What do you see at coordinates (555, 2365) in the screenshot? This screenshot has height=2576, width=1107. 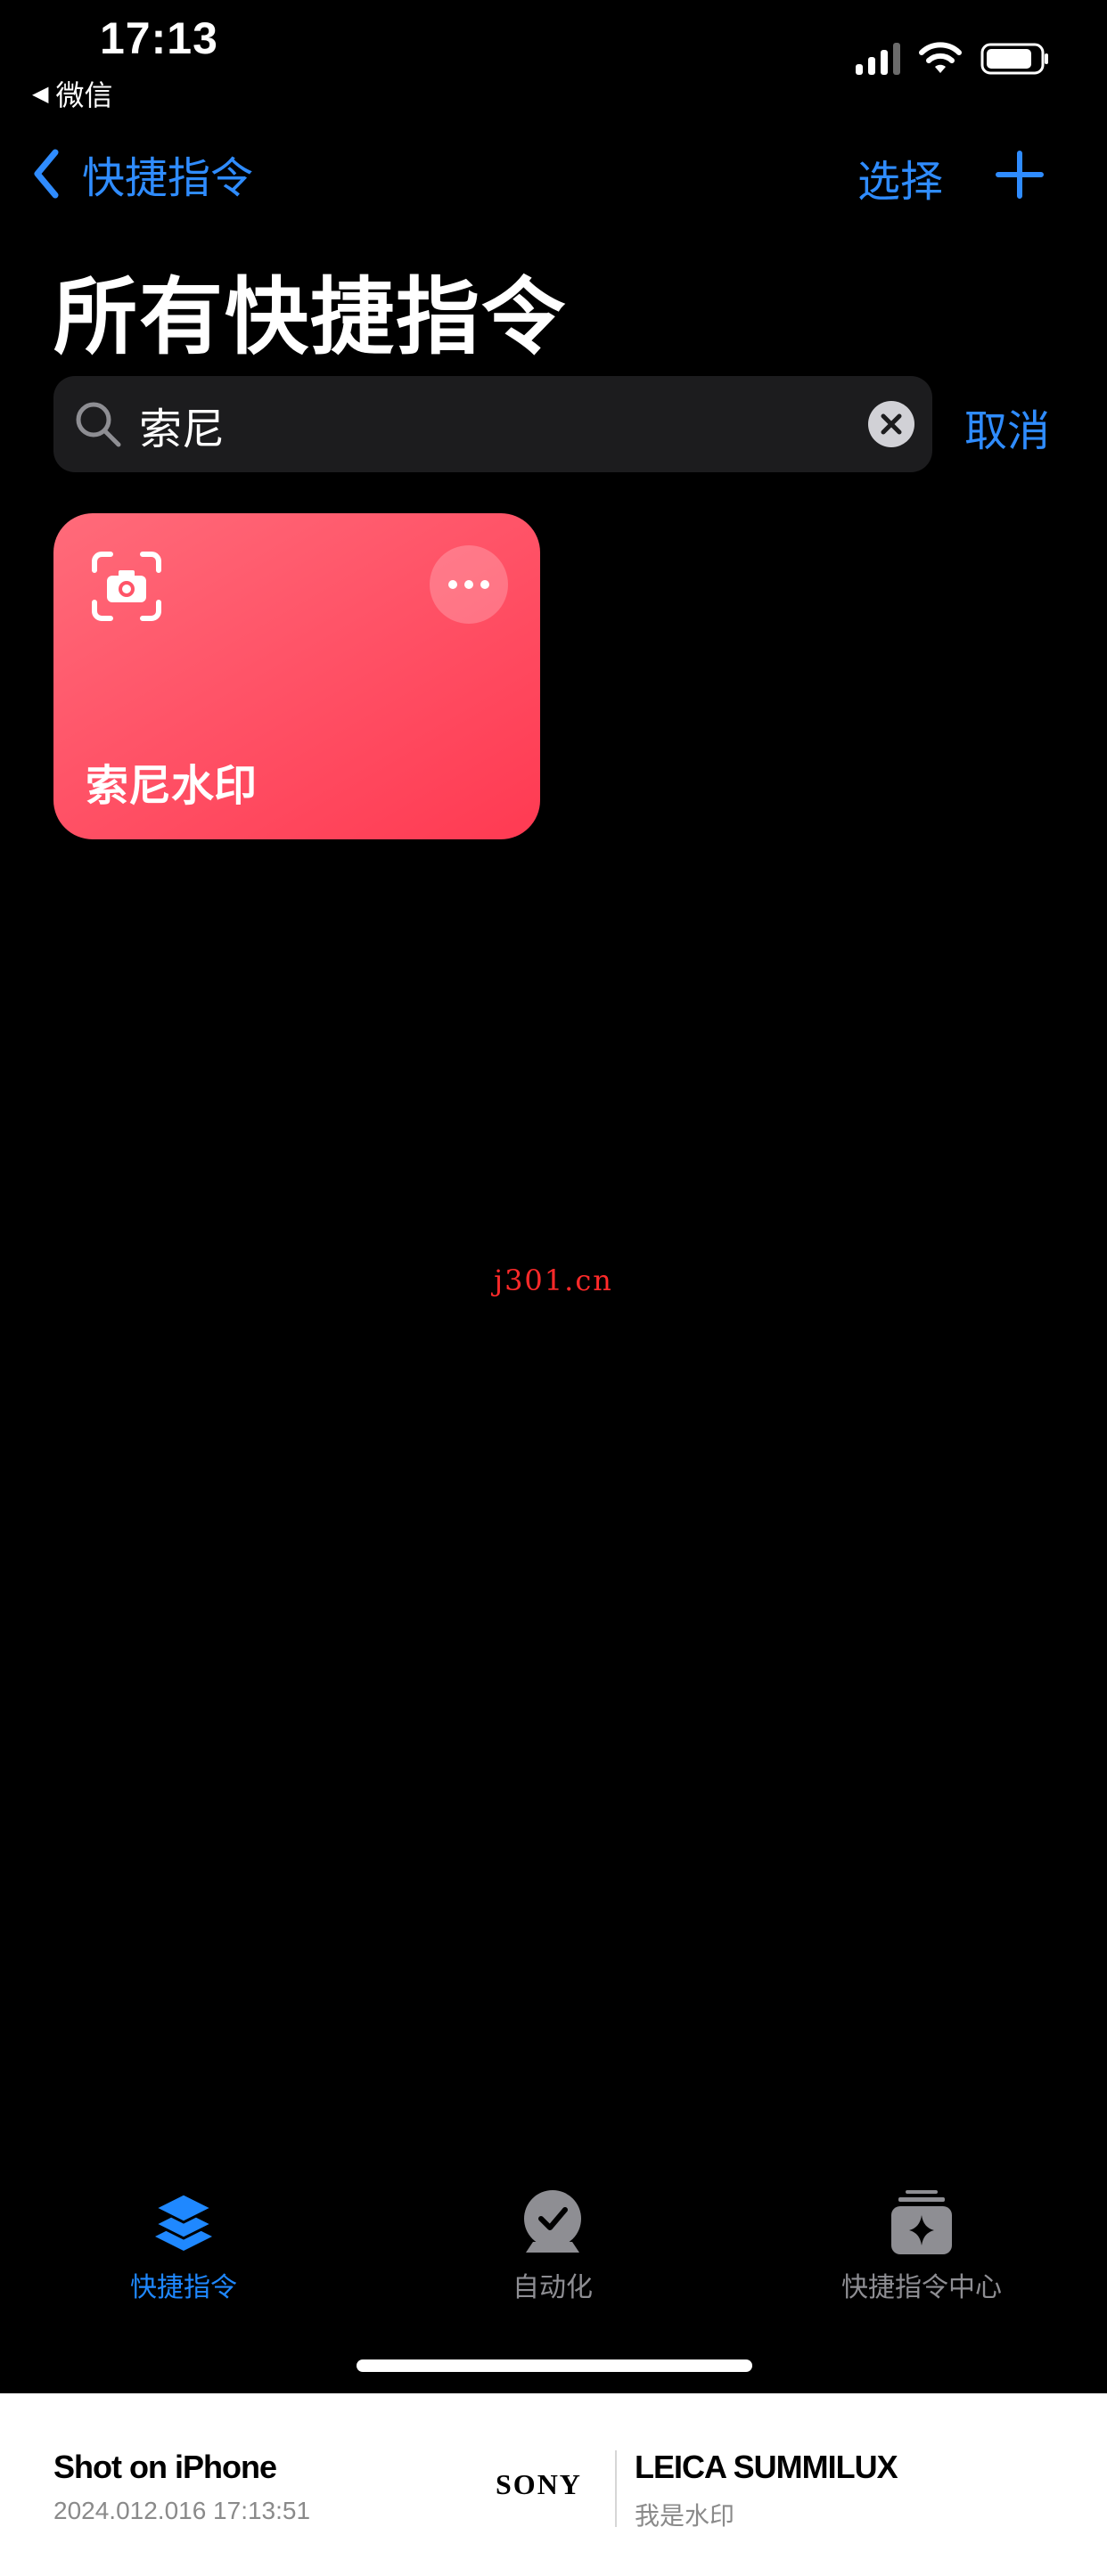 I see `home-indicator` at bounding box center [555, 2365].